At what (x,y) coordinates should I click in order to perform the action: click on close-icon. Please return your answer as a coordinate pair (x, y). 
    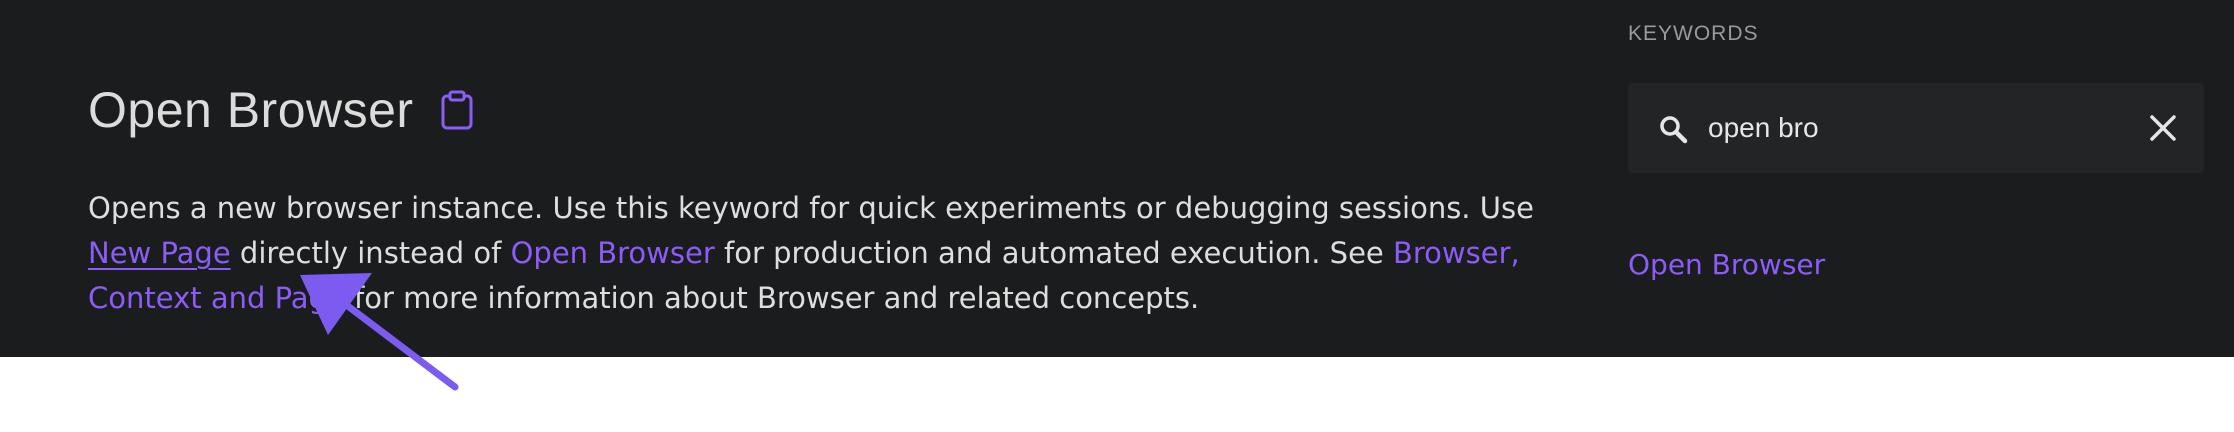
    Looking at the image, I should click on (2163, 128).